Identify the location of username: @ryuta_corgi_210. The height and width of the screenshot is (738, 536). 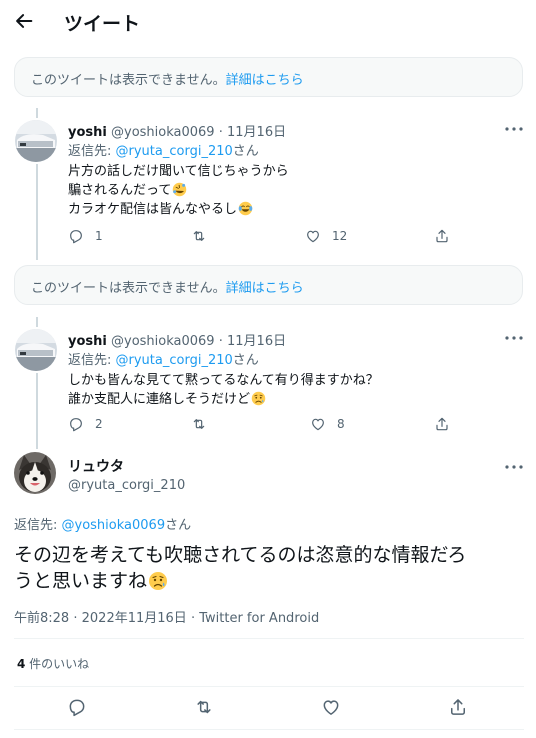
(126, 485).